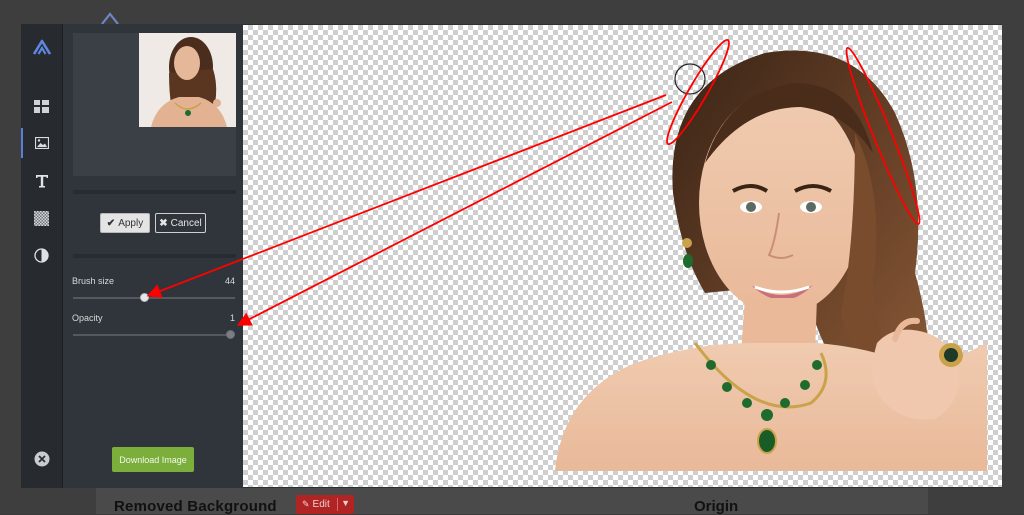 The height and width of the screenshot is (515, 1024). Describe the element at coordinates (163, 223) in the screenshot. I see `close-x-icon: ✖` at that location.